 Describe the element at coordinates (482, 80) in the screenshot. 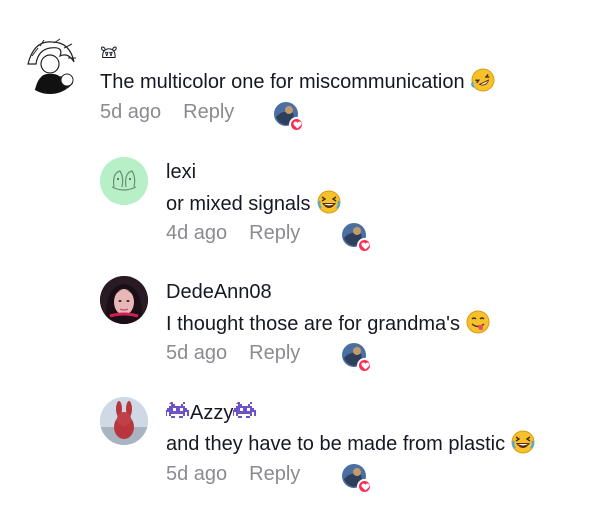

I see `rolling-on-floor-laughing-emoji` at that location.